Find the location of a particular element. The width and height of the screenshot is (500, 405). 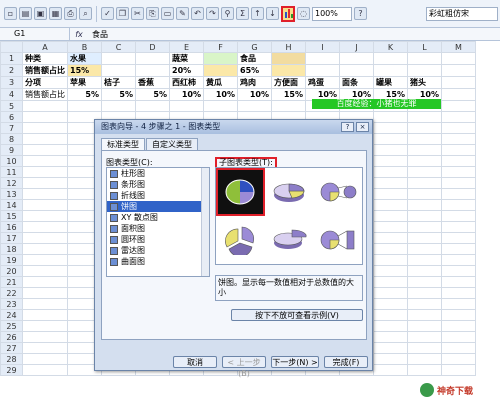

cell: 方便面 is located at coordinates (288, 82).